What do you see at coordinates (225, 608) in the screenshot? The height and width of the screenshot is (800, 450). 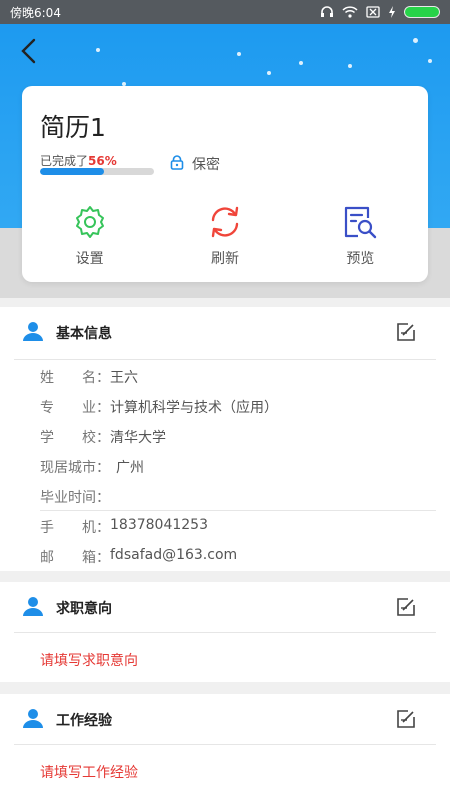 I see `job-intent-header: 求职意向` at bounding box center [225, 608].